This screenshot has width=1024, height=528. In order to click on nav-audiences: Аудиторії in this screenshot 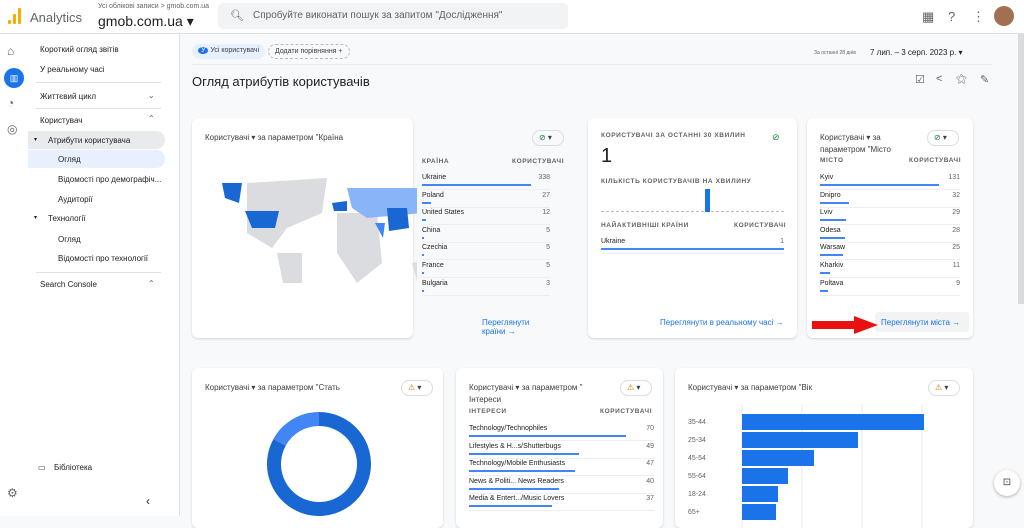, I will do `click(75, 199)`.